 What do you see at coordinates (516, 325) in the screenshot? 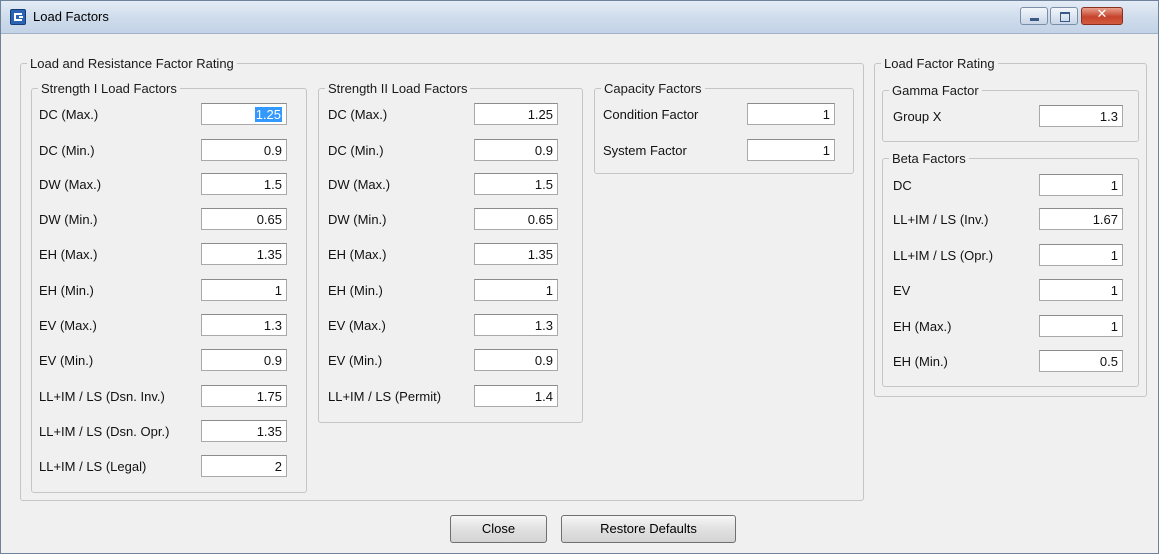
I see `strength2-ev-max-input: 1.3` at bounding box center [516, 325].